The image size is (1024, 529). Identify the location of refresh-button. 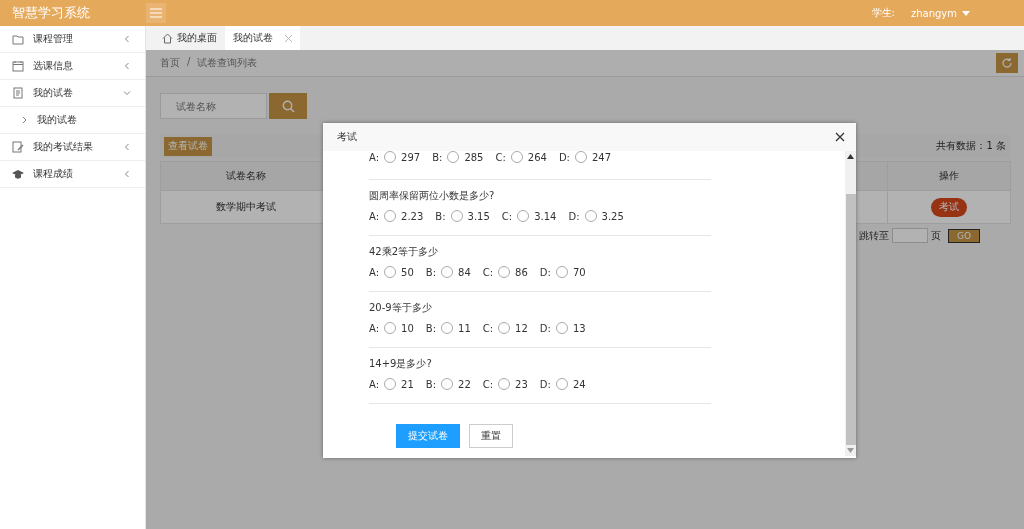
(1007, 63).